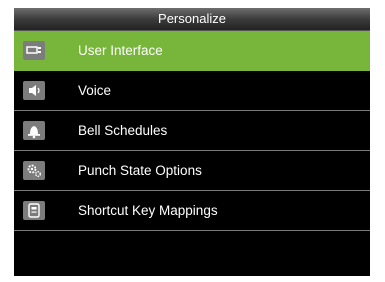 This screenshot has height=282, width=385. I want to click on keypad-icon, so click(34, 210).